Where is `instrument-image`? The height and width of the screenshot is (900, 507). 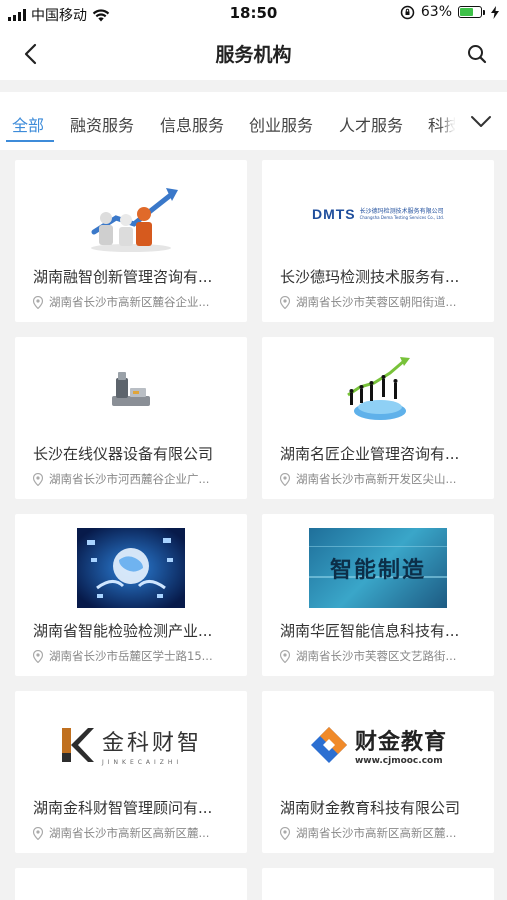
instrument-image is located at coordinates (131, 391).